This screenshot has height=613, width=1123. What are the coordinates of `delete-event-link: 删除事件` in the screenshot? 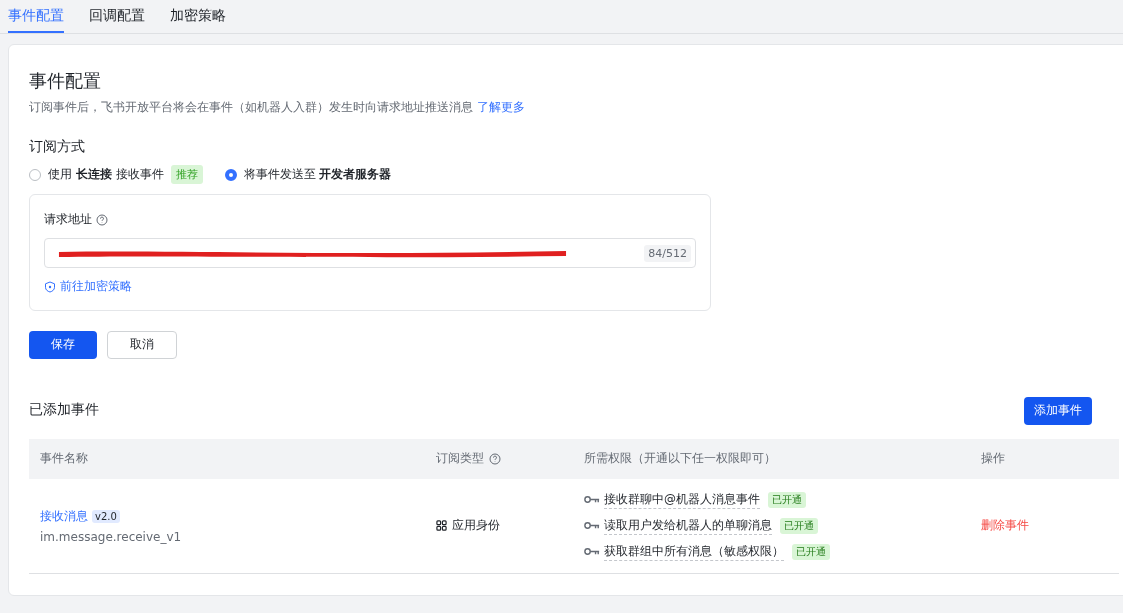 It's located at (1005, 525).